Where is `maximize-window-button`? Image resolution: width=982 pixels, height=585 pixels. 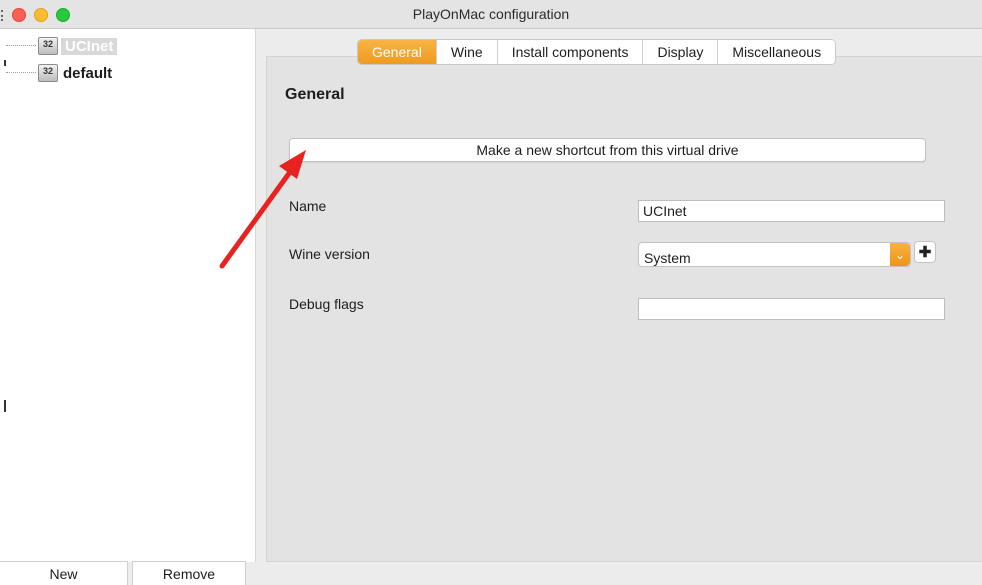 maximize-window-button is located at coordinates (63, 15).